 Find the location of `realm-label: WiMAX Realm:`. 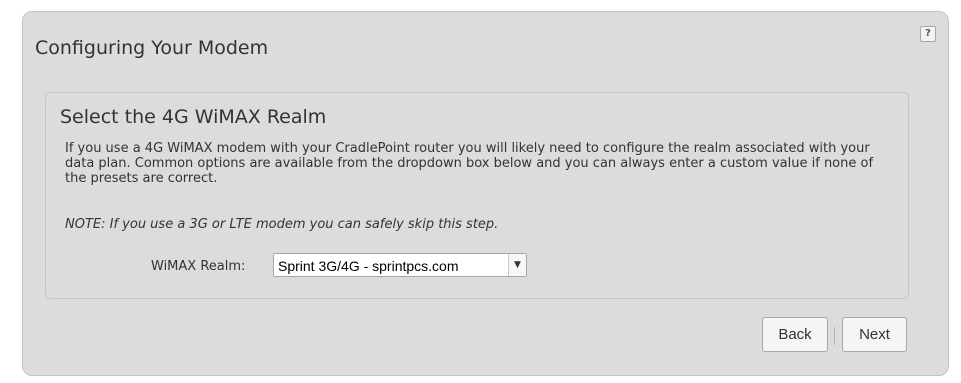

realm-label: WiMAX Realm: is located at coordinates (198, 266).